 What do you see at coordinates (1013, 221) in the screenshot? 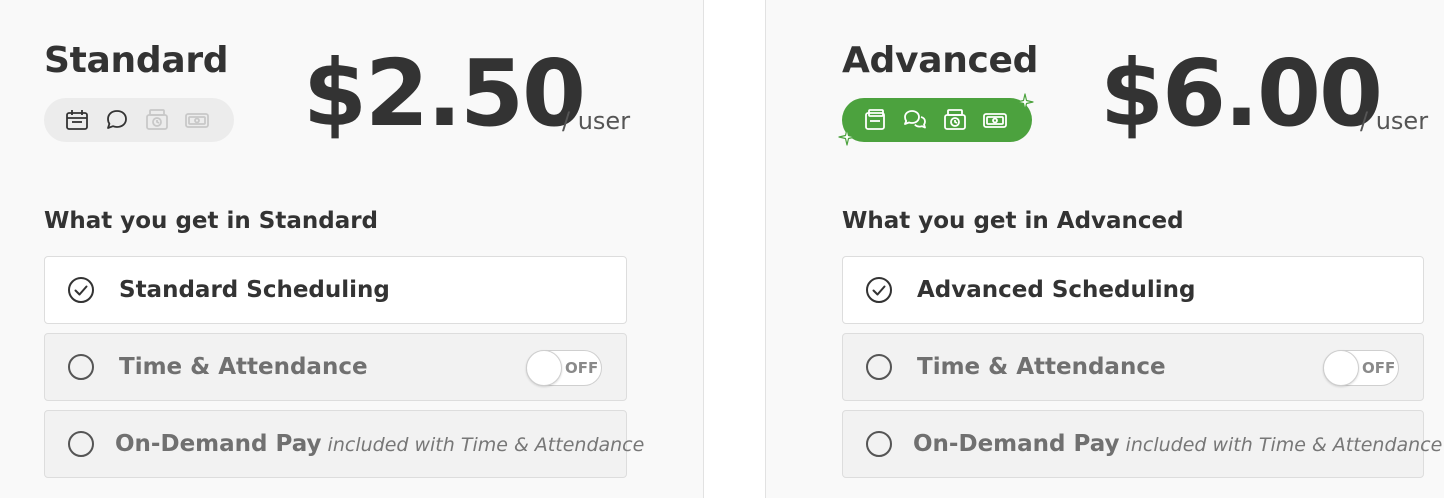
I see `section-title: What you get in Advanced` at bounding box center [1013, 221].